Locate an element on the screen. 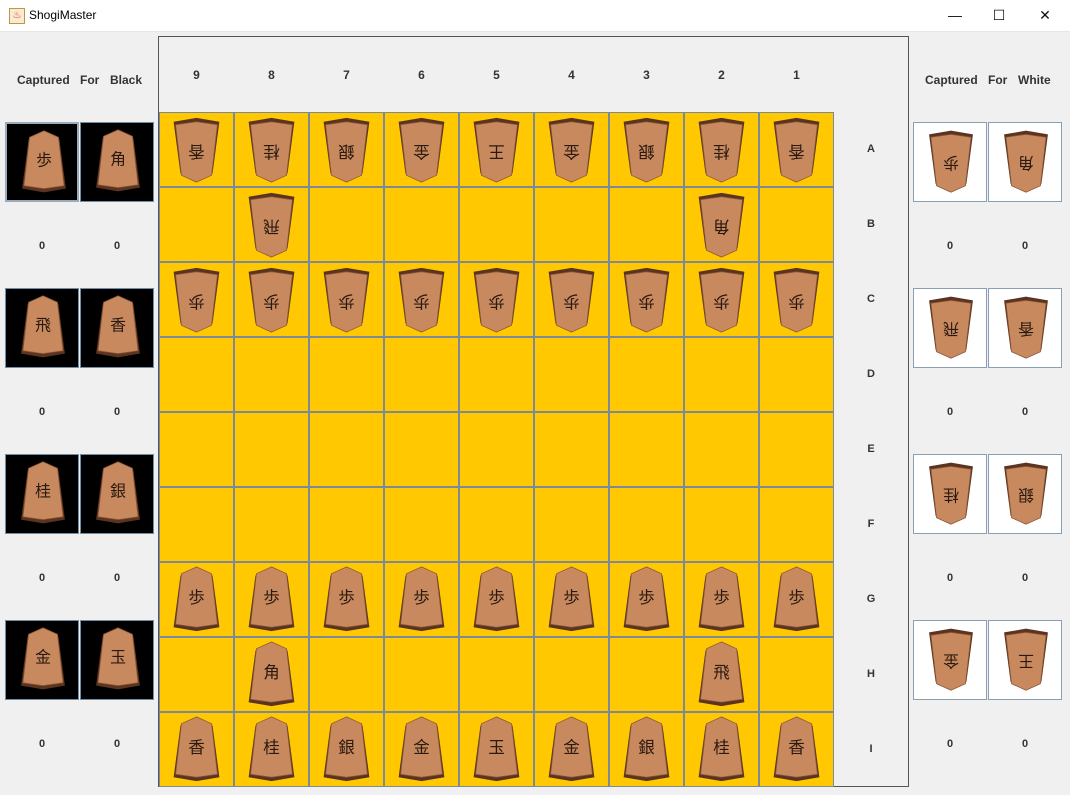 The image size is (1070, 795). white-piece: 王 is located at coordinates (497, 150).